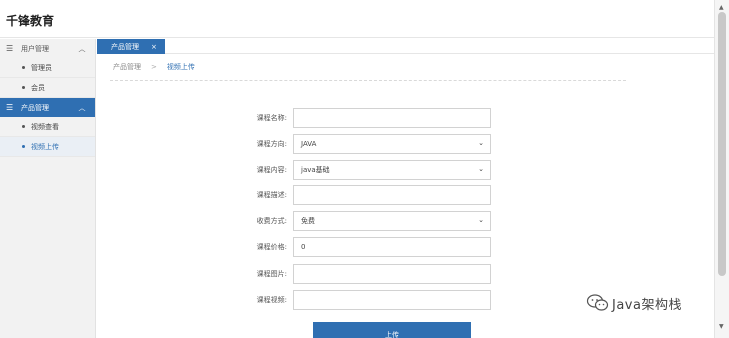 The image size is (729, 338). I want to click on tab-label: 产品管理, so click(125, 46).